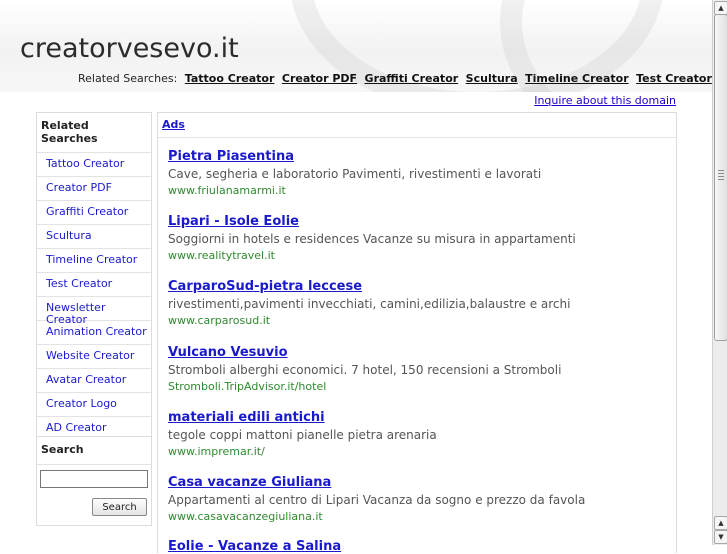  I want to click on ad-url: Stromboli.TripAdvisor.it/hotel, so click(418, 386).